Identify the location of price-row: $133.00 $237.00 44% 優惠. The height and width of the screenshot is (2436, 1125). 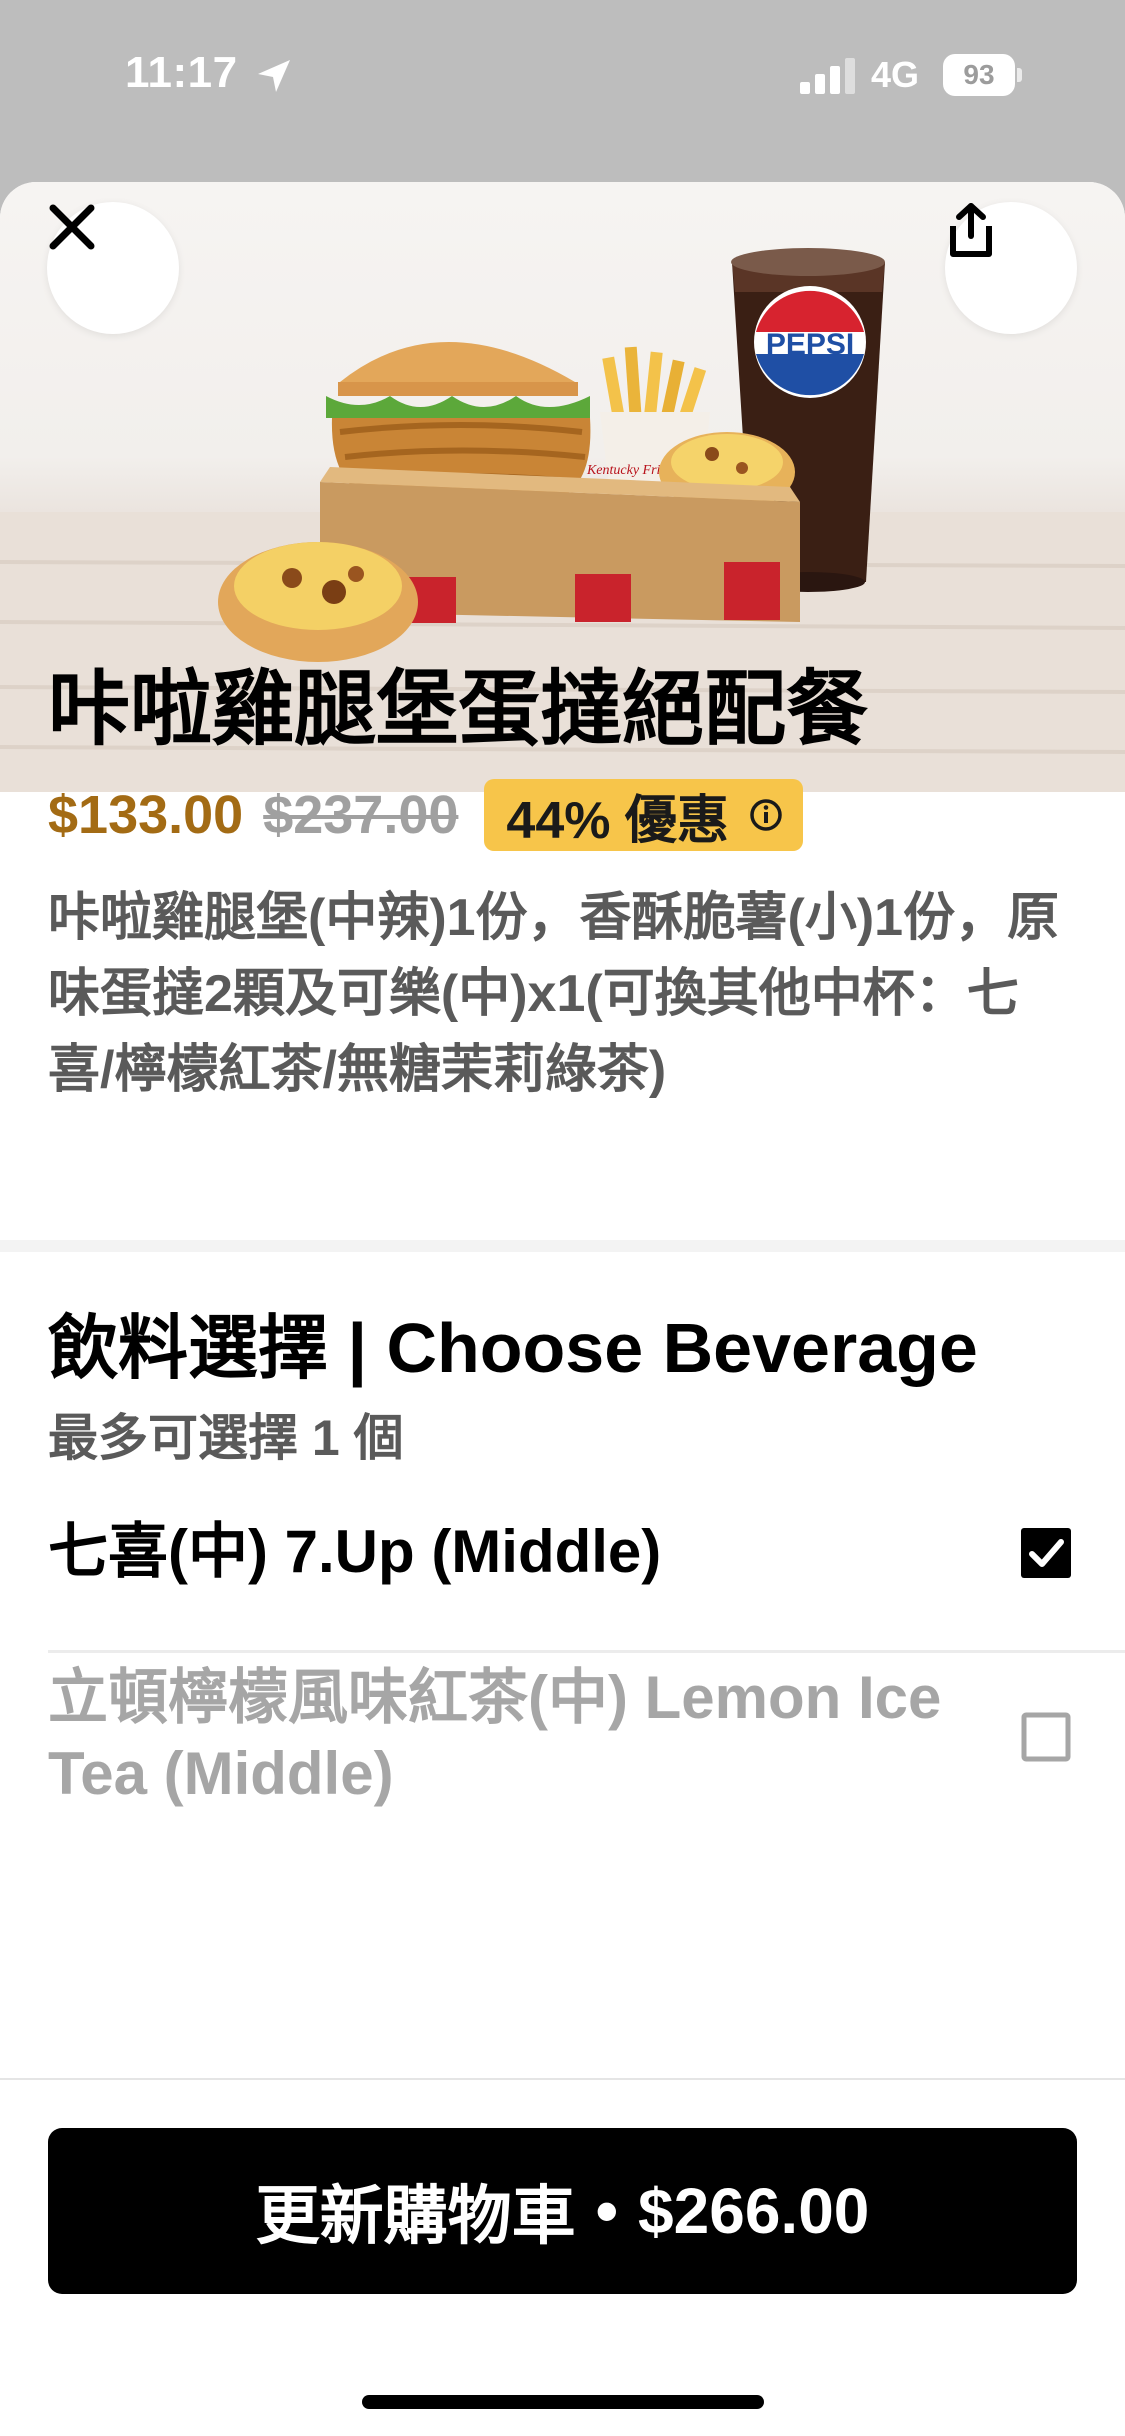
(425, 815).